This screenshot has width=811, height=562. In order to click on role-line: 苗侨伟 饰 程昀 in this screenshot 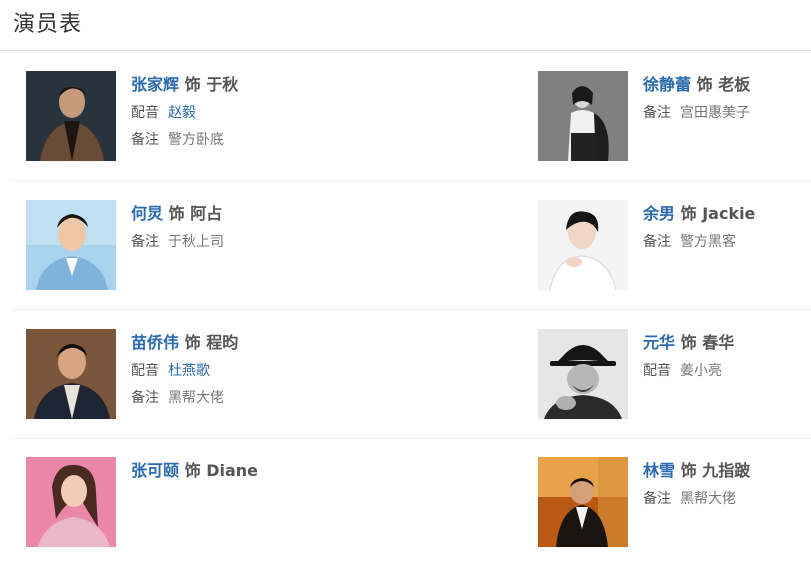, I will do `click(216, 343)`.